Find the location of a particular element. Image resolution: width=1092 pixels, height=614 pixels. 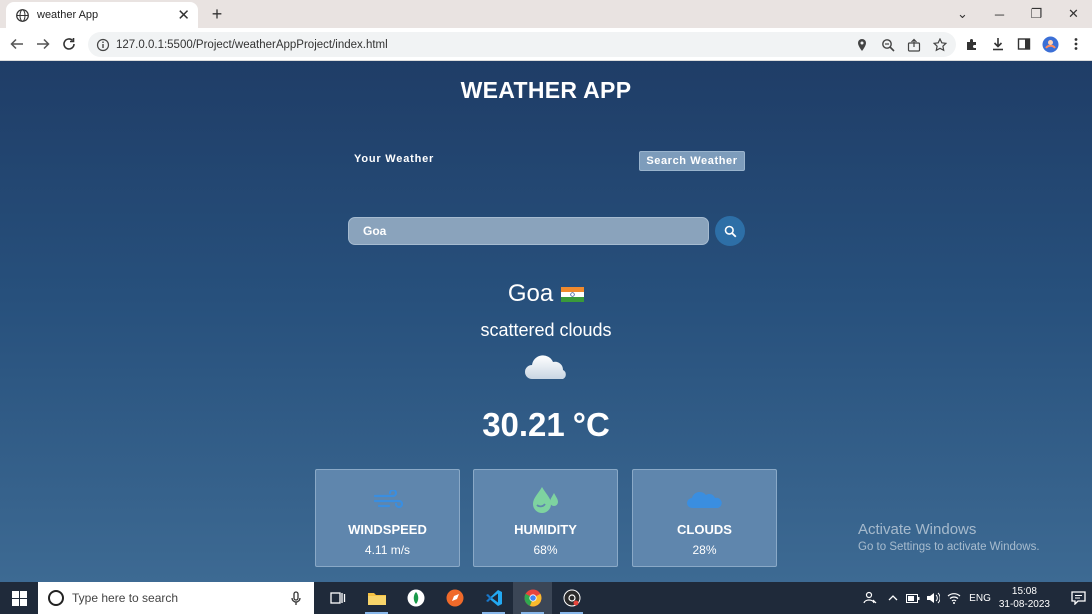

humidity-card: HUMIDITY 68% is located at coordinates (545, 518).